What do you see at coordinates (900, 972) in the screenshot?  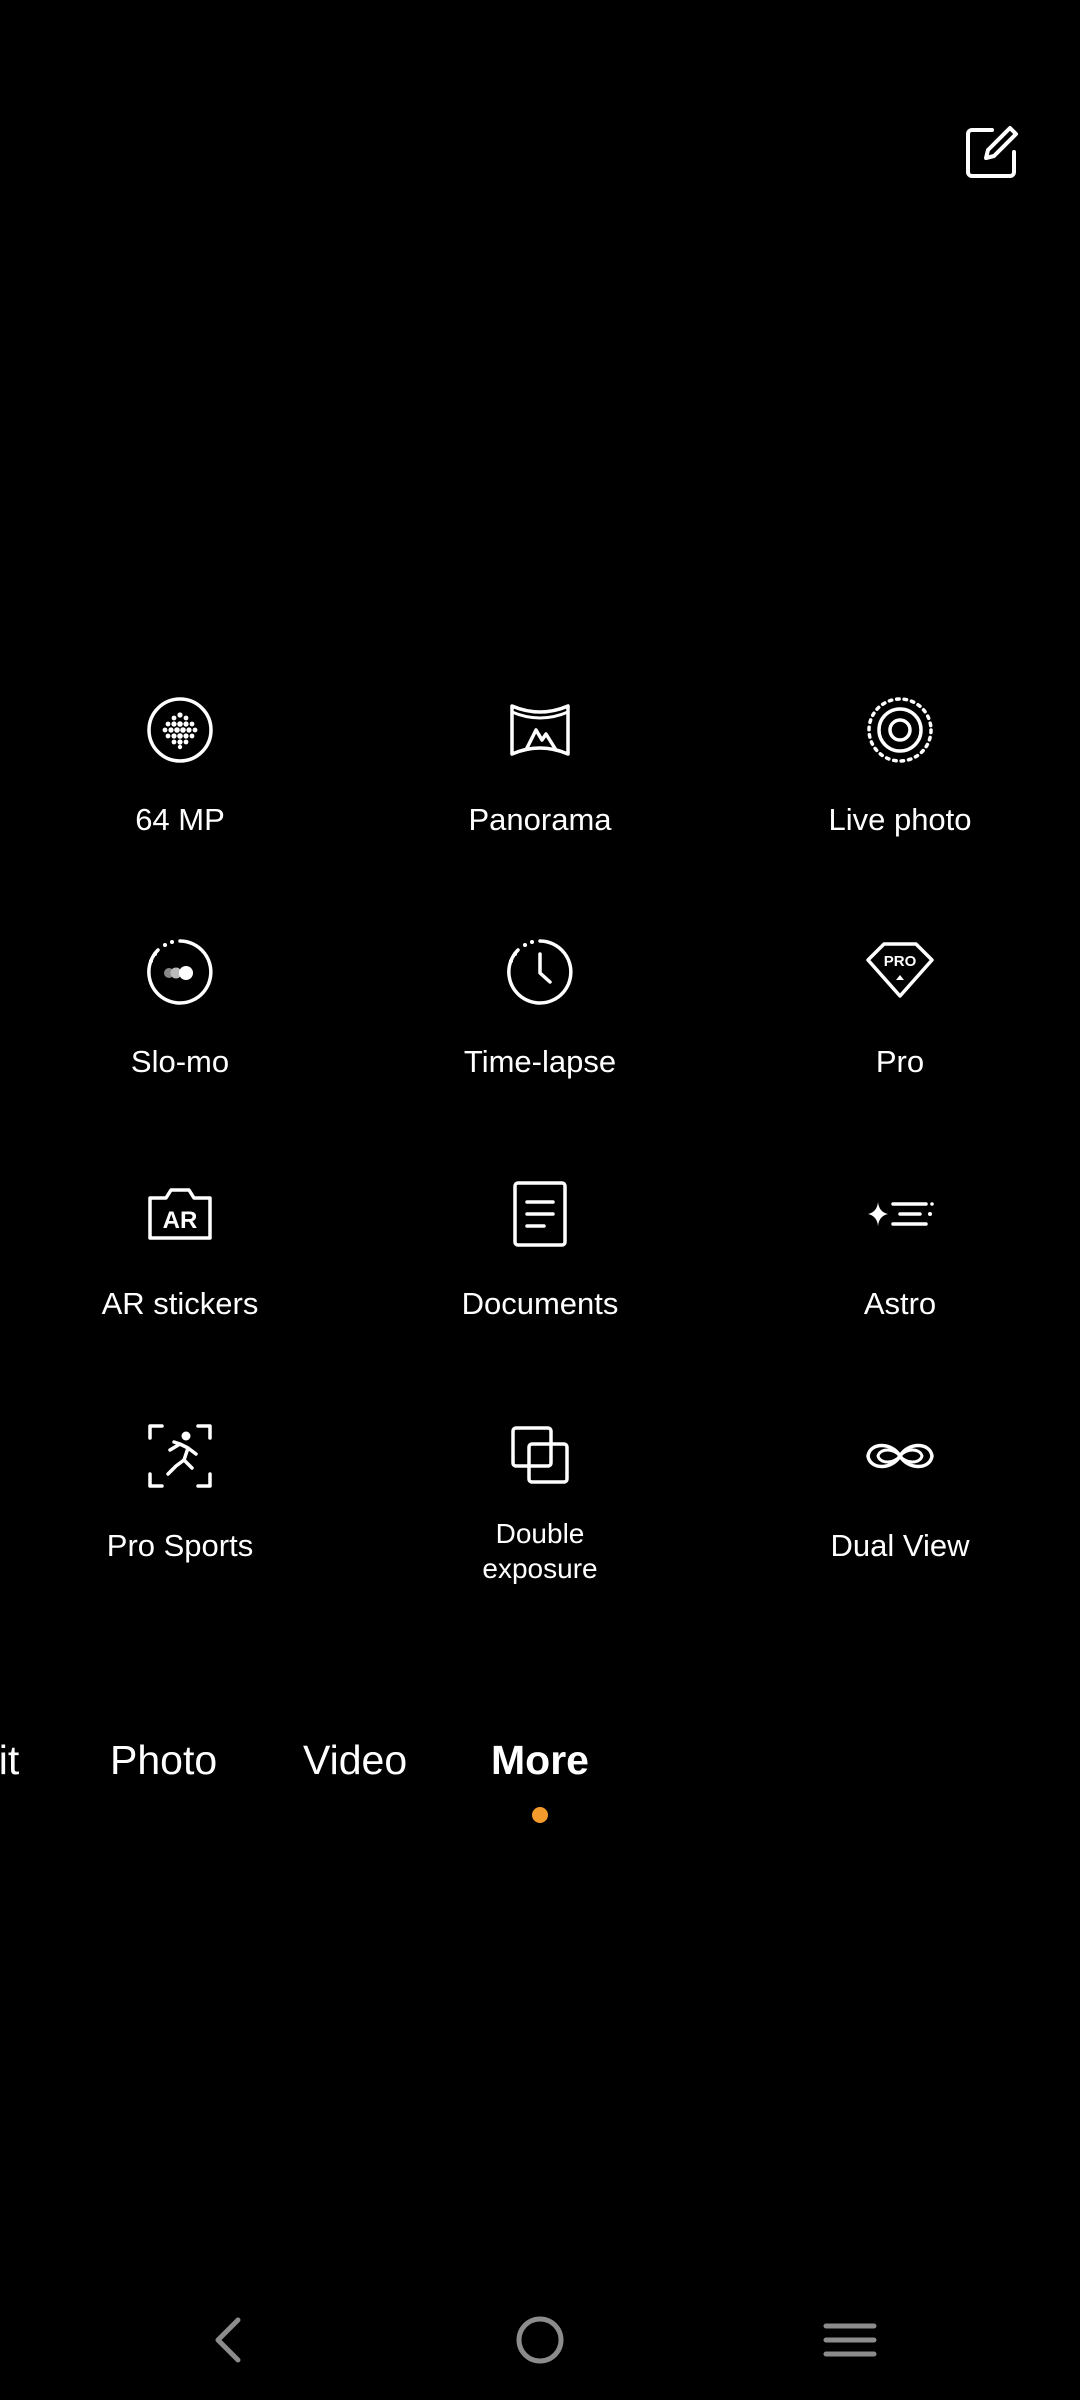 I see `pro-icon: PRO` at bounding box center [900, 972].